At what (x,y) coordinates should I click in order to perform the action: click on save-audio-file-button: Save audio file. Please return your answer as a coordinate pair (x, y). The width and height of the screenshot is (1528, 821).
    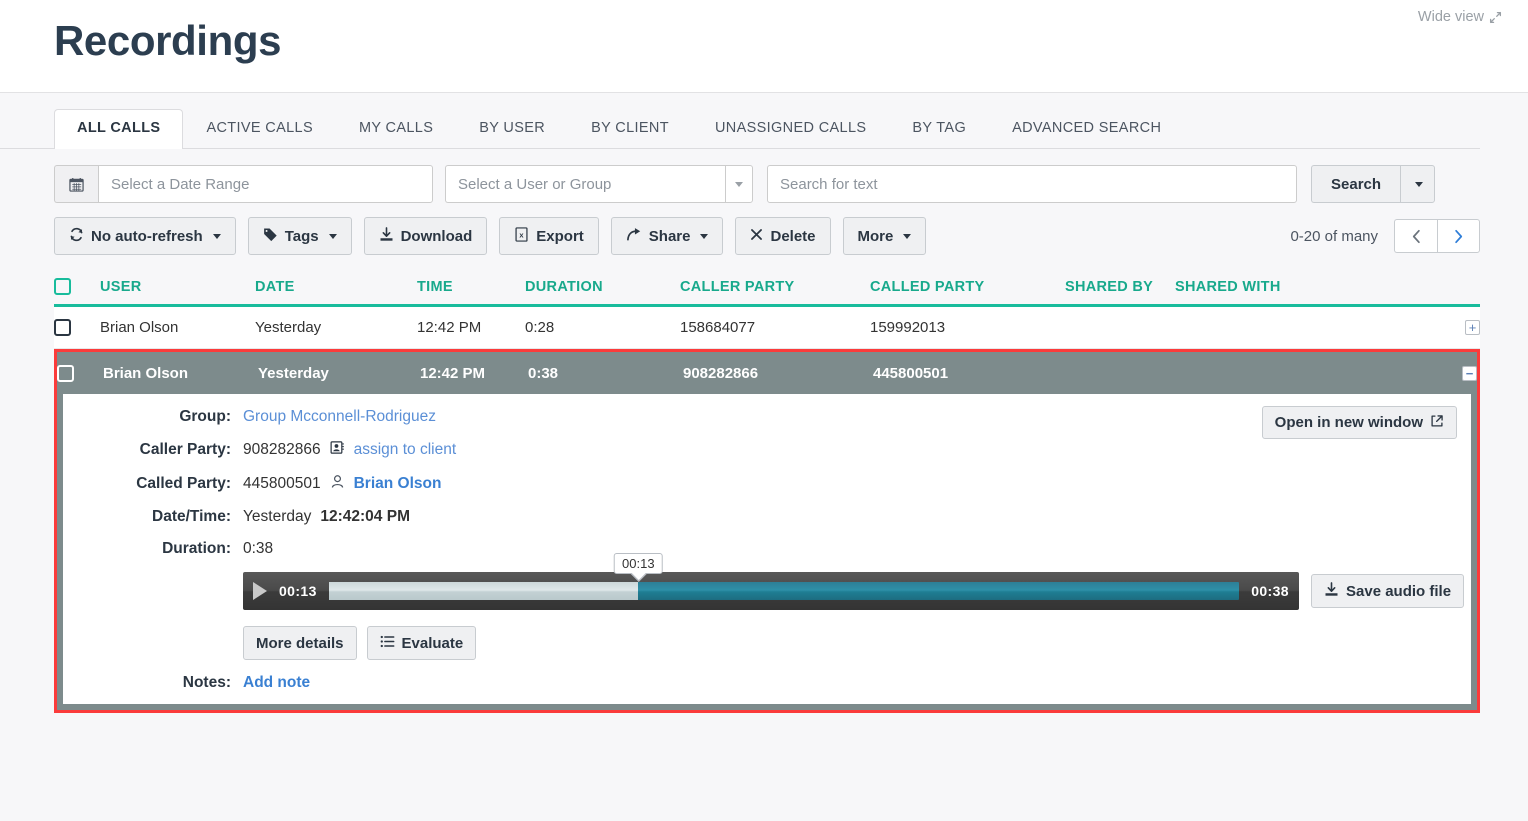
    Looking at the image, I should click on (1388, 591).